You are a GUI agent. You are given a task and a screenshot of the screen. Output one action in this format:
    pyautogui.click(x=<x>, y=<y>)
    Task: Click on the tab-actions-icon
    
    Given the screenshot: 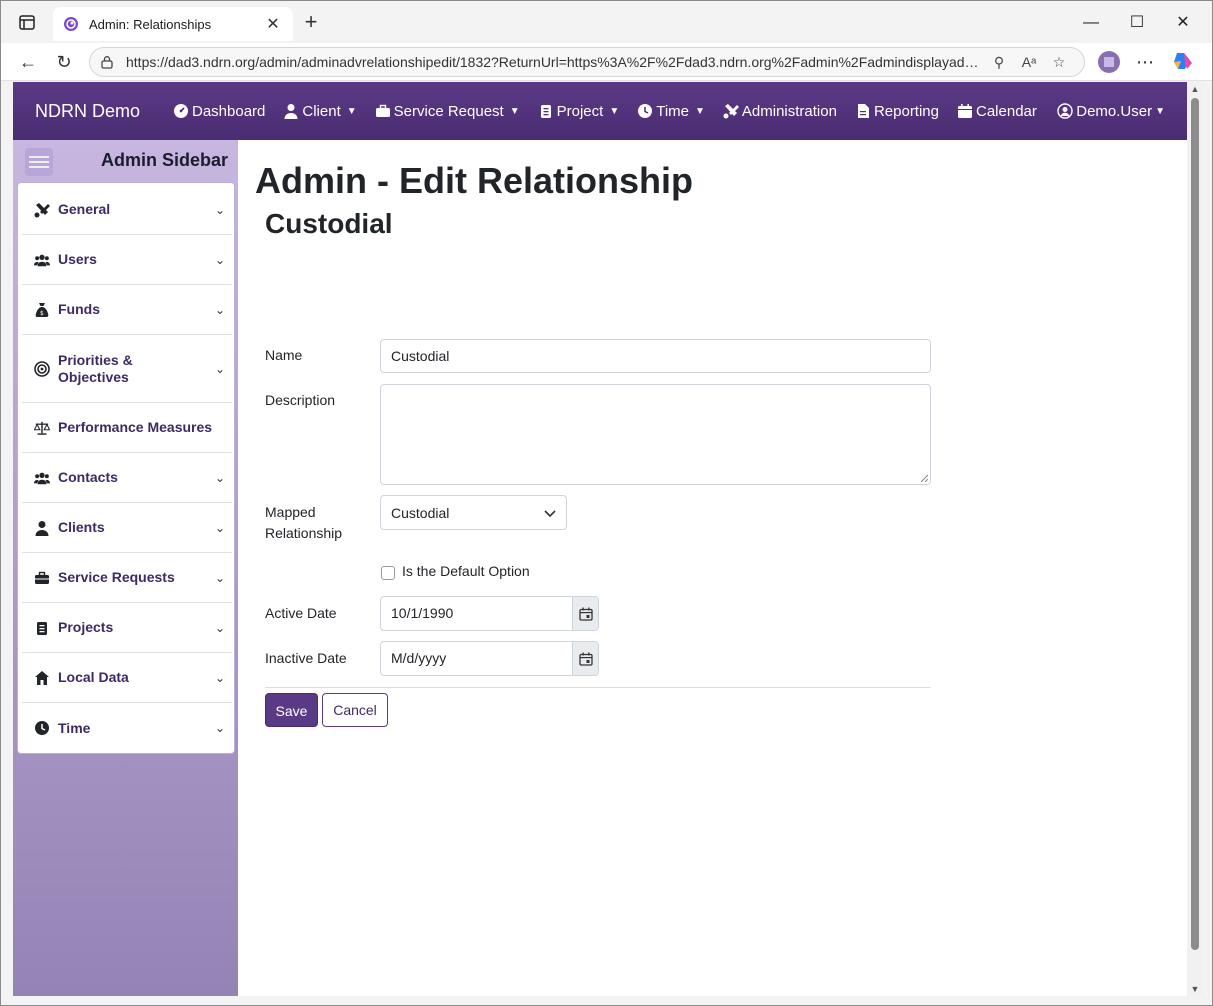 What is the action you would take?
    pyautogui.click(x=27, y=23)
    